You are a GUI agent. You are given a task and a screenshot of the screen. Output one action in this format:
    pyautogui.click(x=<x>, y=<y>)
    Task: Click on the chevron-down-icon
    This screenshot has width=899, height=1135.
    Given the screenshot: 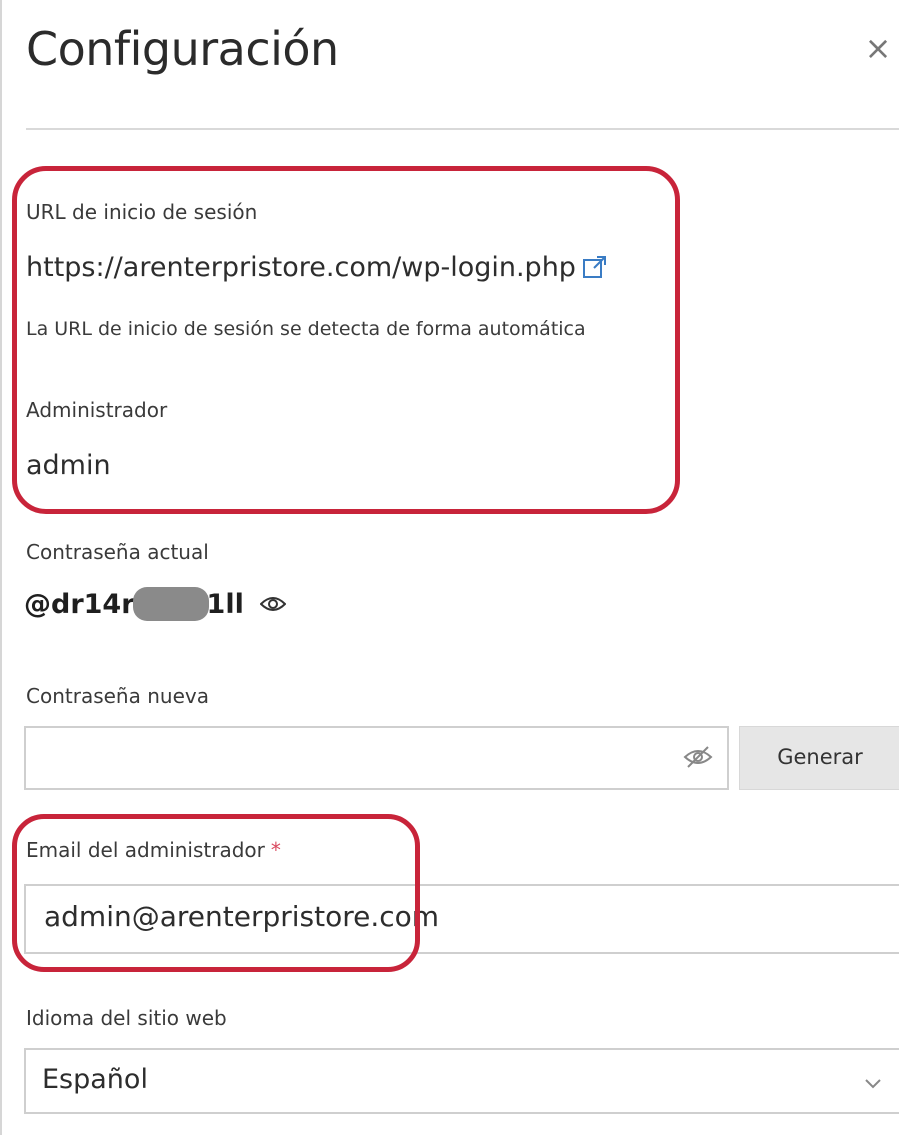 What is the action you would take?
    pyautogui.click(x=873, y=1083)
    